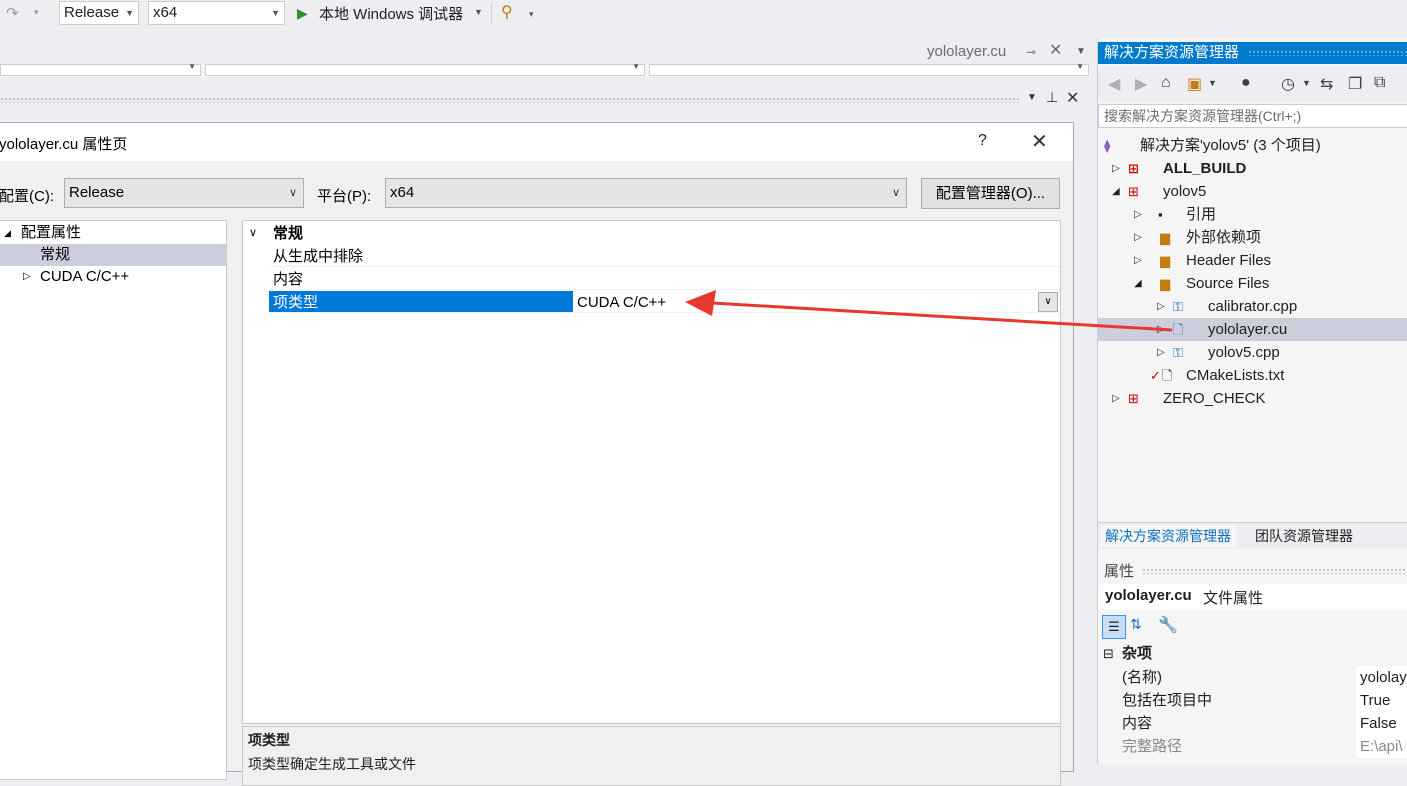 The height and width of the screenshot is (786, 1407). I want to click on tree-item-label: 配置属性, so click(51, 232).